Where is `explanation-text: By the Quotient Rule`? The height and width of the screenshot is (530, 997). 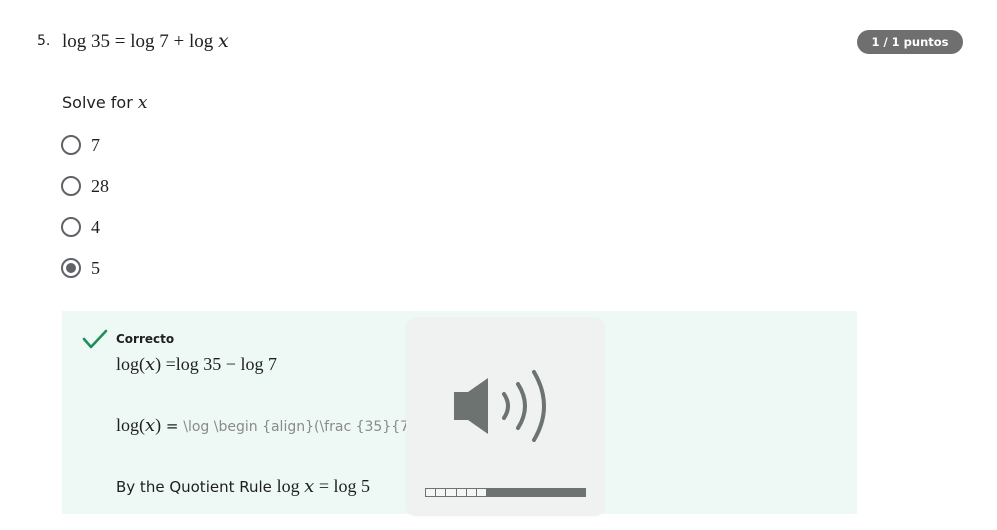 explanation-text: By the Quotient Rule is located at coordinates (196, 487).